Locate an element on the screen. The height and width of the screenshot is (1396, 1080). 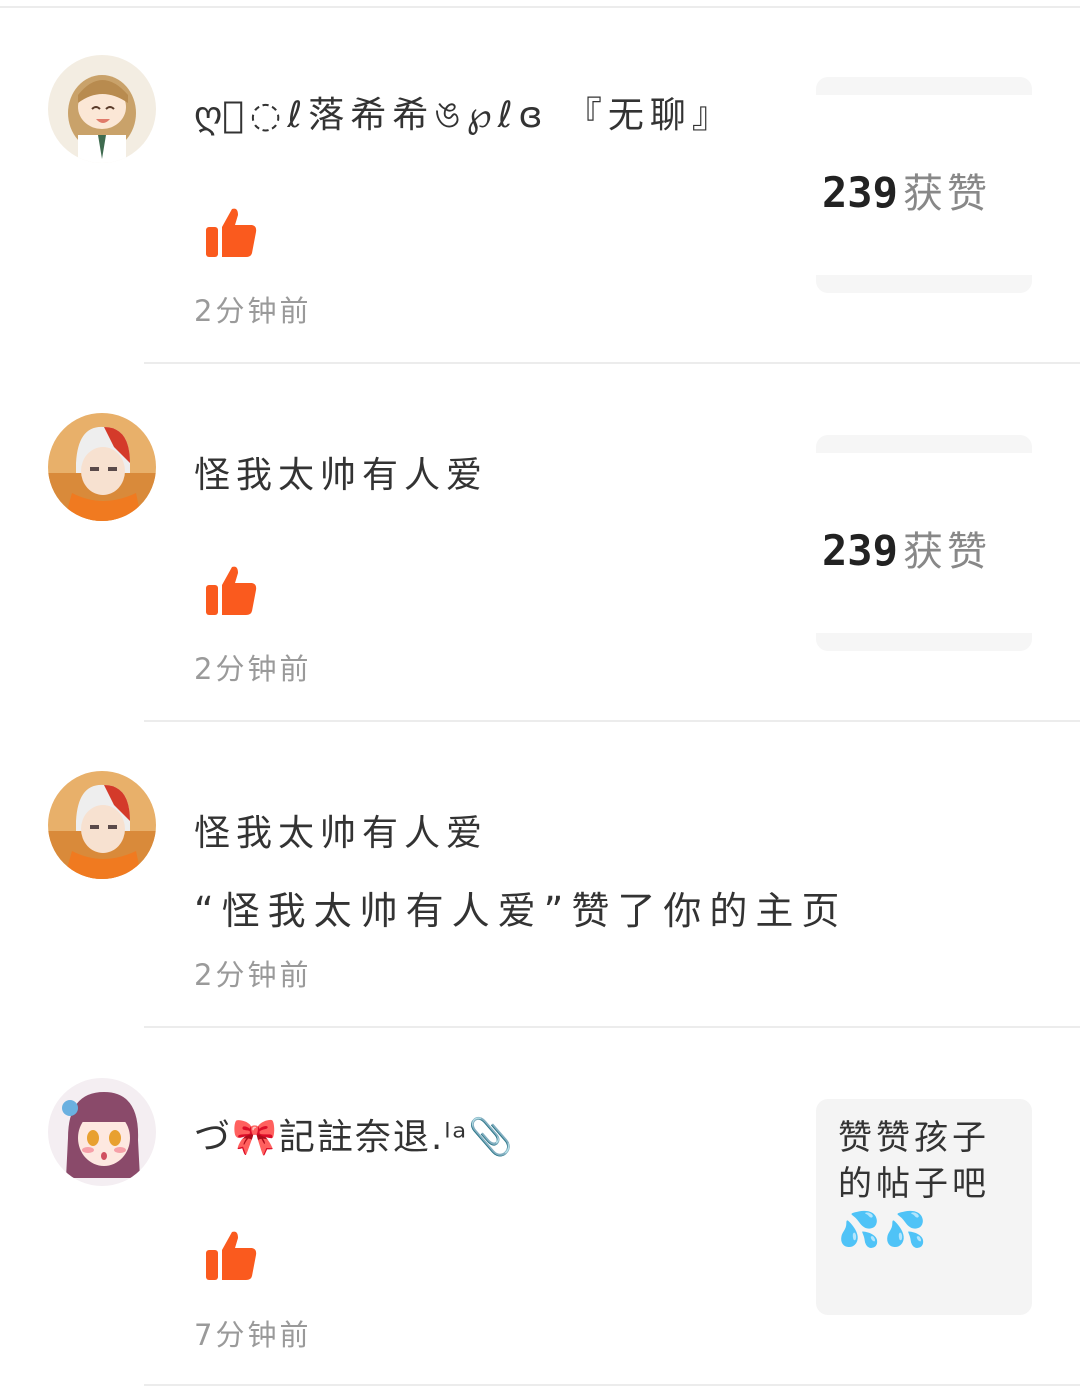
post-preview-text: 赞赞孩子的帖子吧💦💦 is located at coordinates (914, 1184).